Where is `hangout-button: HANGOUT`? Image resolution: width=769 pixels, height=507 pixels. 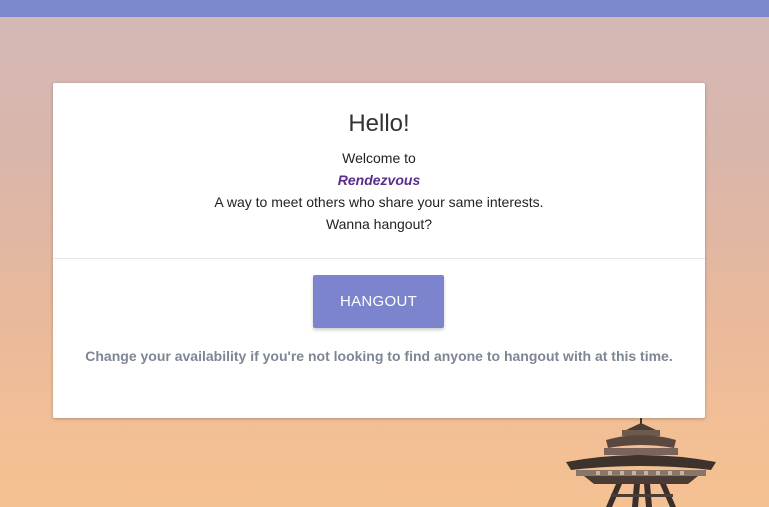
hangout-button: HANGOUT is located at coordinates (378, 301).